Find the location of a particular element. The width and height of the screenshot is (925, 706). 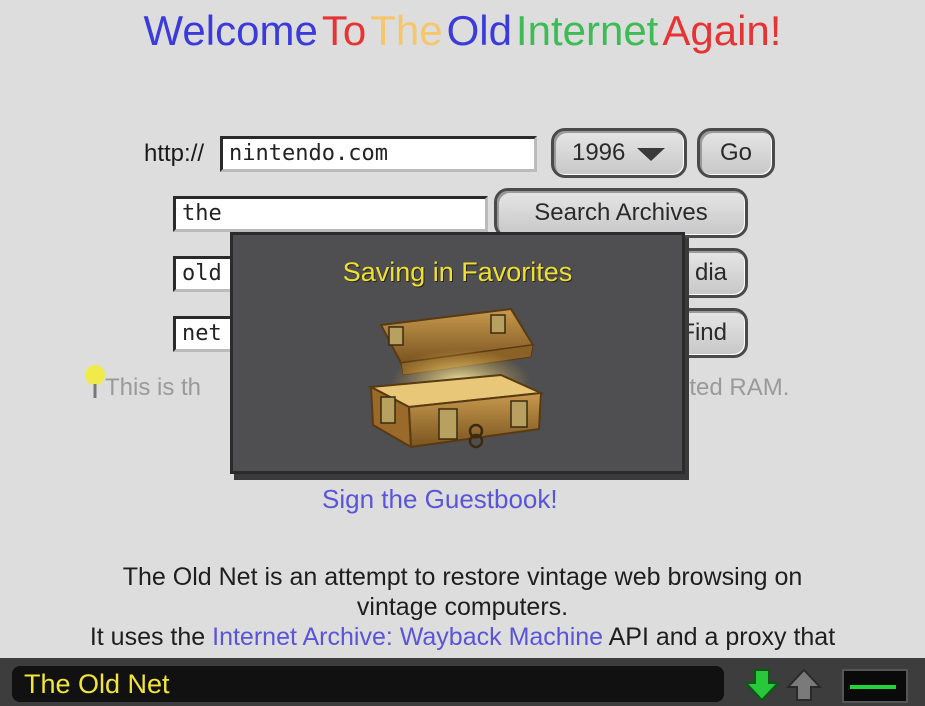

wayback-machine-link: Internet Archive: Wayback Machine is located at coordinates (407, 637).